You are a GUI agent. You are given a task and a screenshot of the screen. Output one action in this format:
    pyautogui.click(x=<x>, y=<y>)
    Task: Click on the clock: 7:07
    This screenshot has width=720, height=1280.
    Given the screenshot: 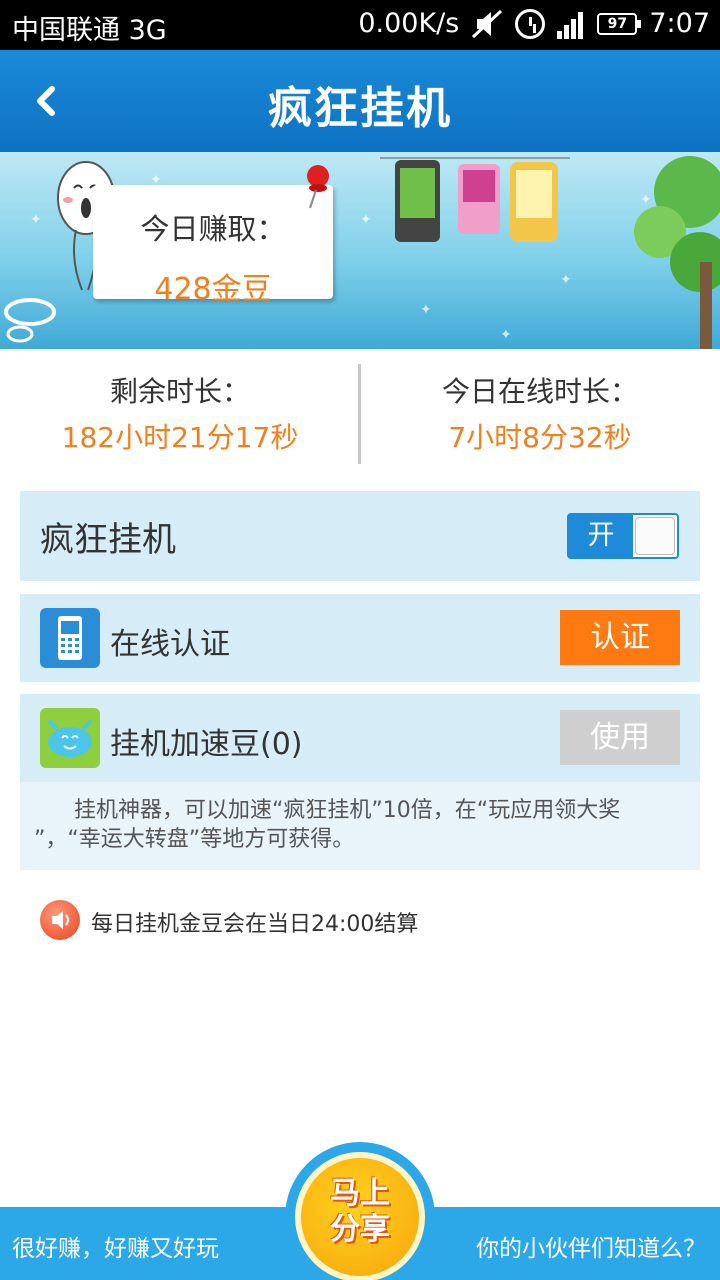 What is the action you would take?
    pyautogui.click(x=679, y=23)
    